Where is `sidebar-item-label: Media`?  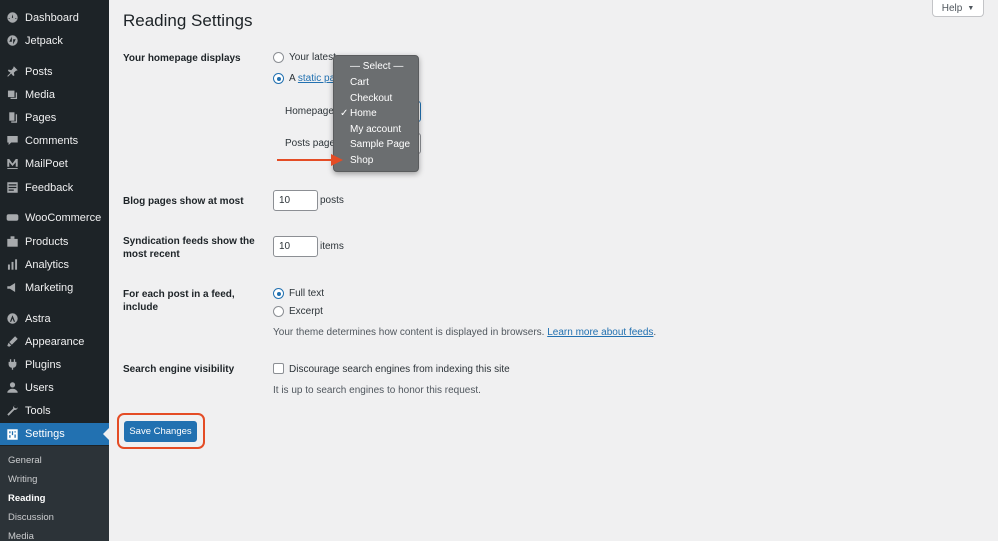 sidebar-item-label: Media is located at coordinates (40, 94).